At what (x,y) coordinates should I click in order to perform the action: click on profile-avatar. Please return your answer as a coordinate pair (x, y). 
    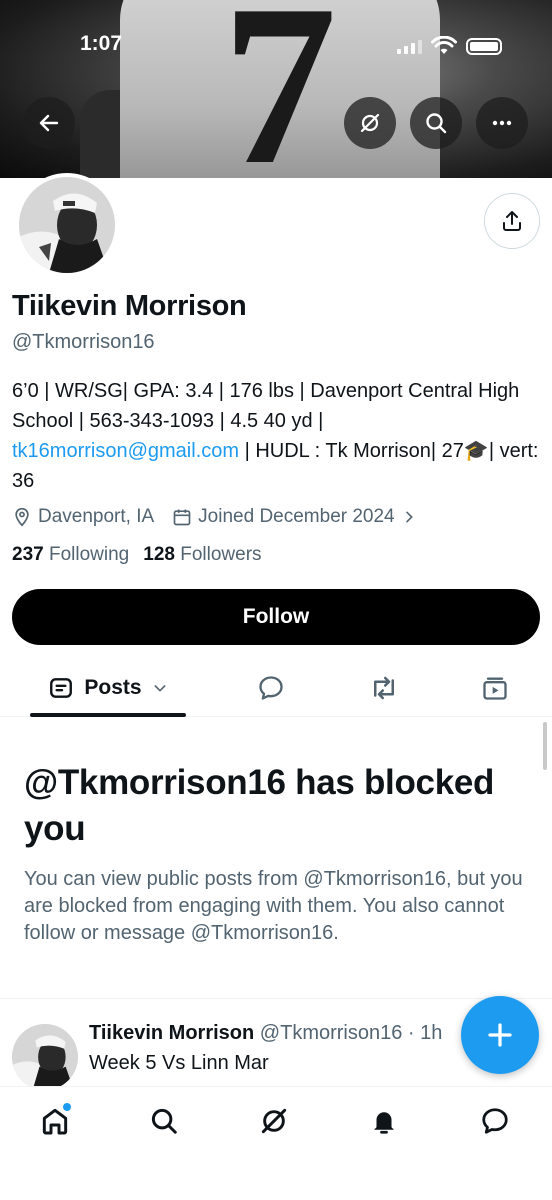
    Looking at the image, I should click on (67, 225).